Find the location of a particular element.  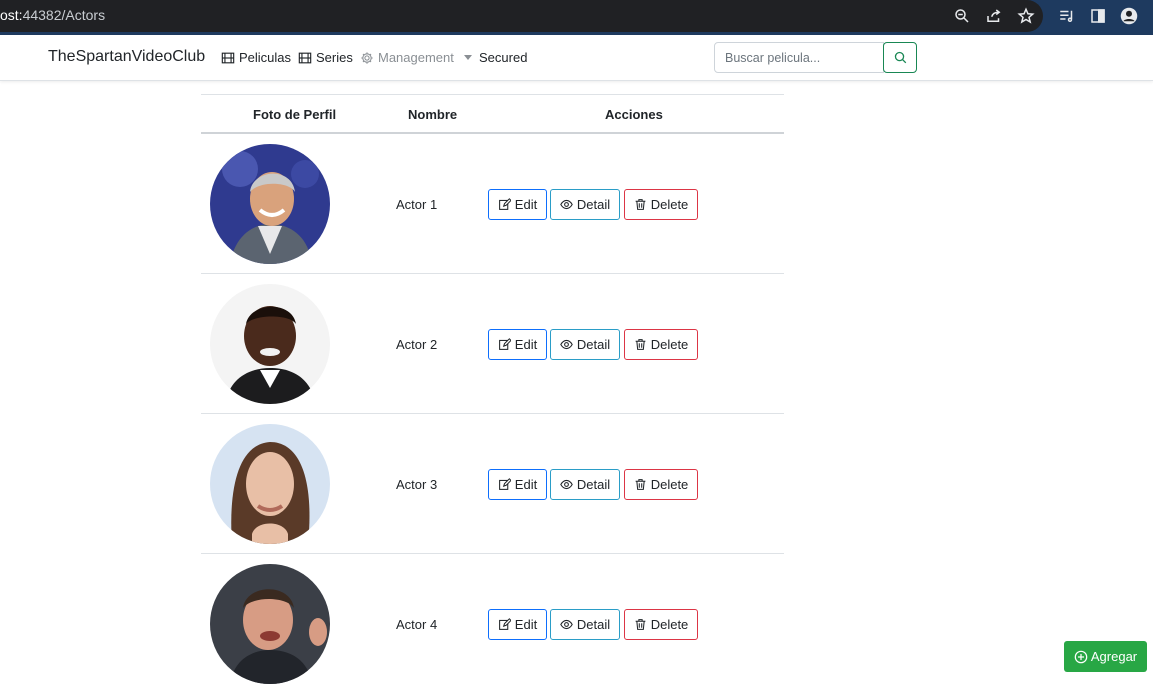

zoom-icon is located at coordinates (962, 16).